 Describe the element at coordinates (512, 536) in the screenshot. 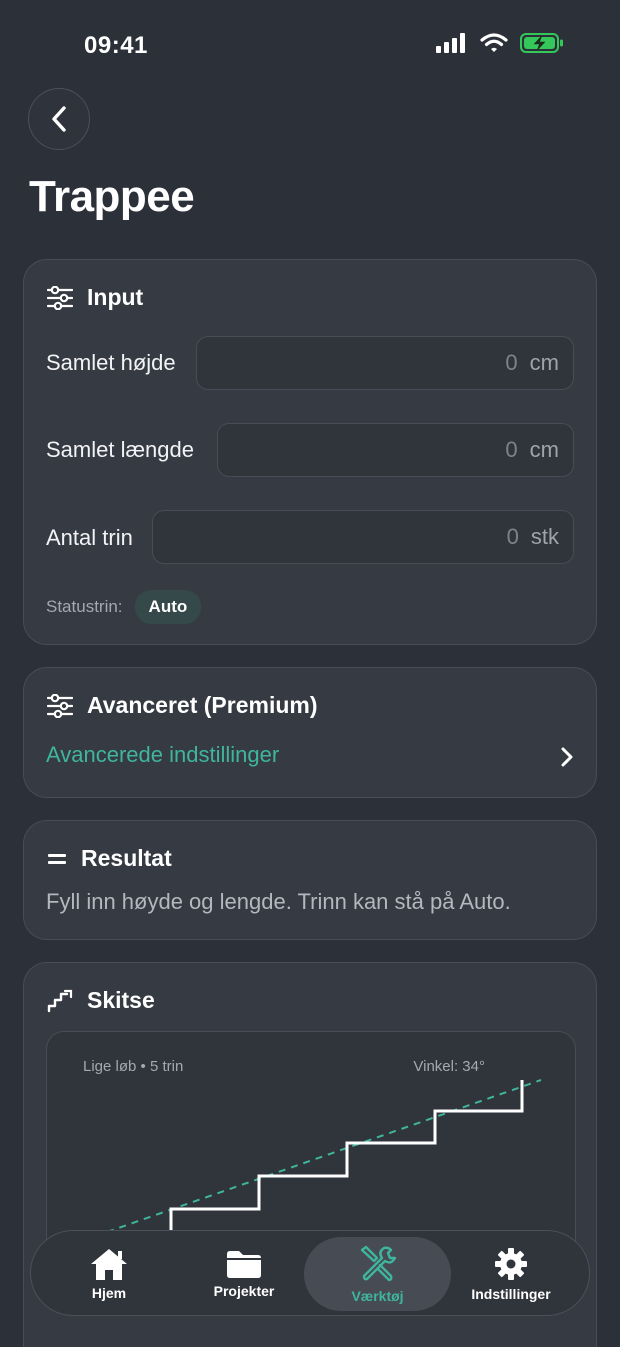

I see `steps-value: 0` at that location.